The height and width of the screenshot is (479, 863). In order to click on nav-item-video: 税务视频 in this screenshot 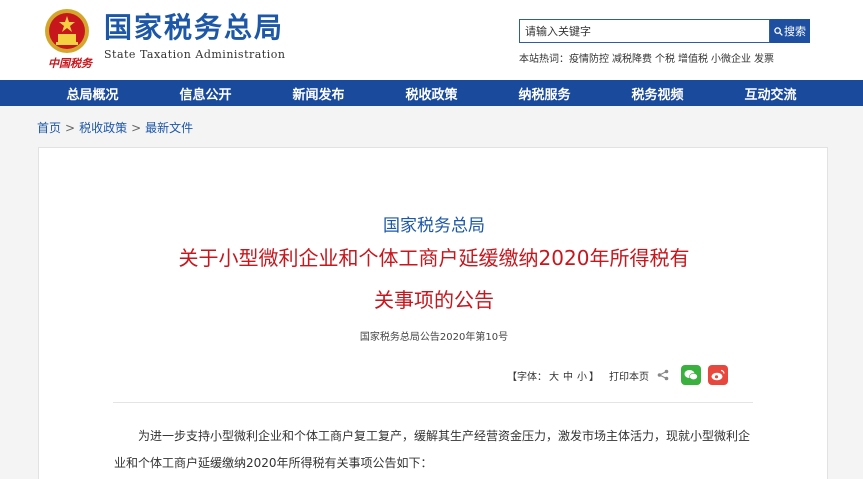, I will do `click(657, 93)`.